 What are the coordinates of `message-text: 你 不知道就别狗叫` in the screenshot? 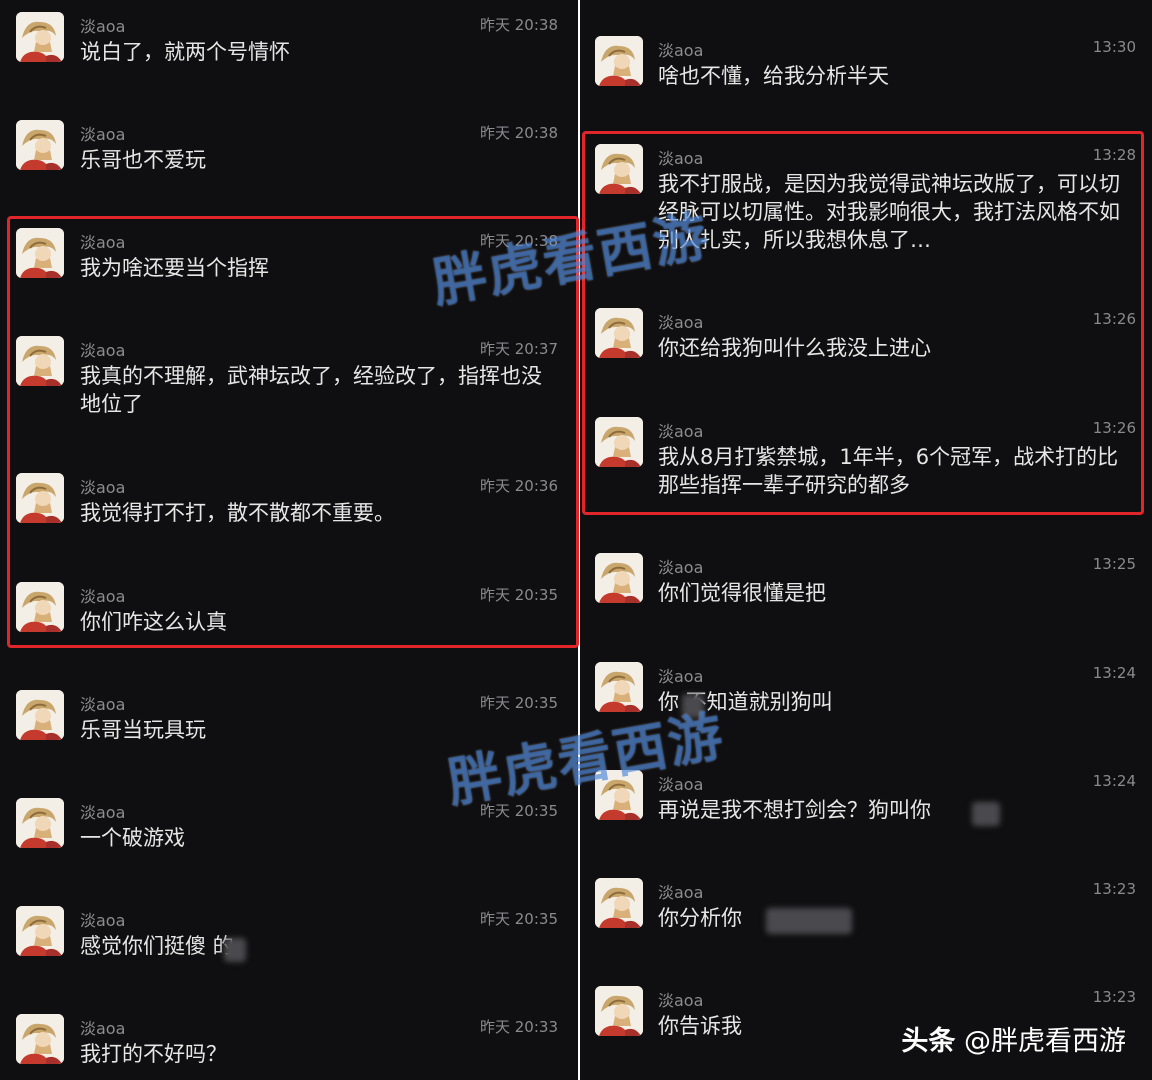 It's located at (745, 702).